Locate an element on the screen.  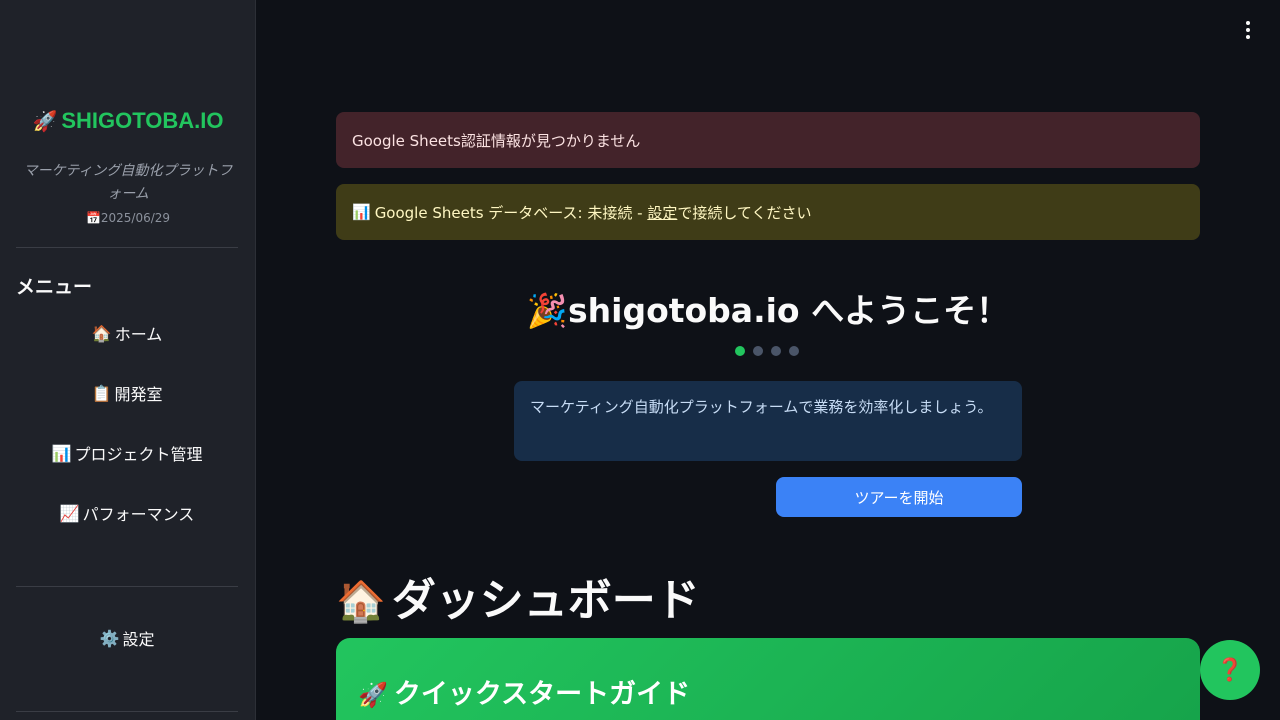
brand-logo: 🚀 SHIGOTOBA.IO is located at coordinates (128, 121).